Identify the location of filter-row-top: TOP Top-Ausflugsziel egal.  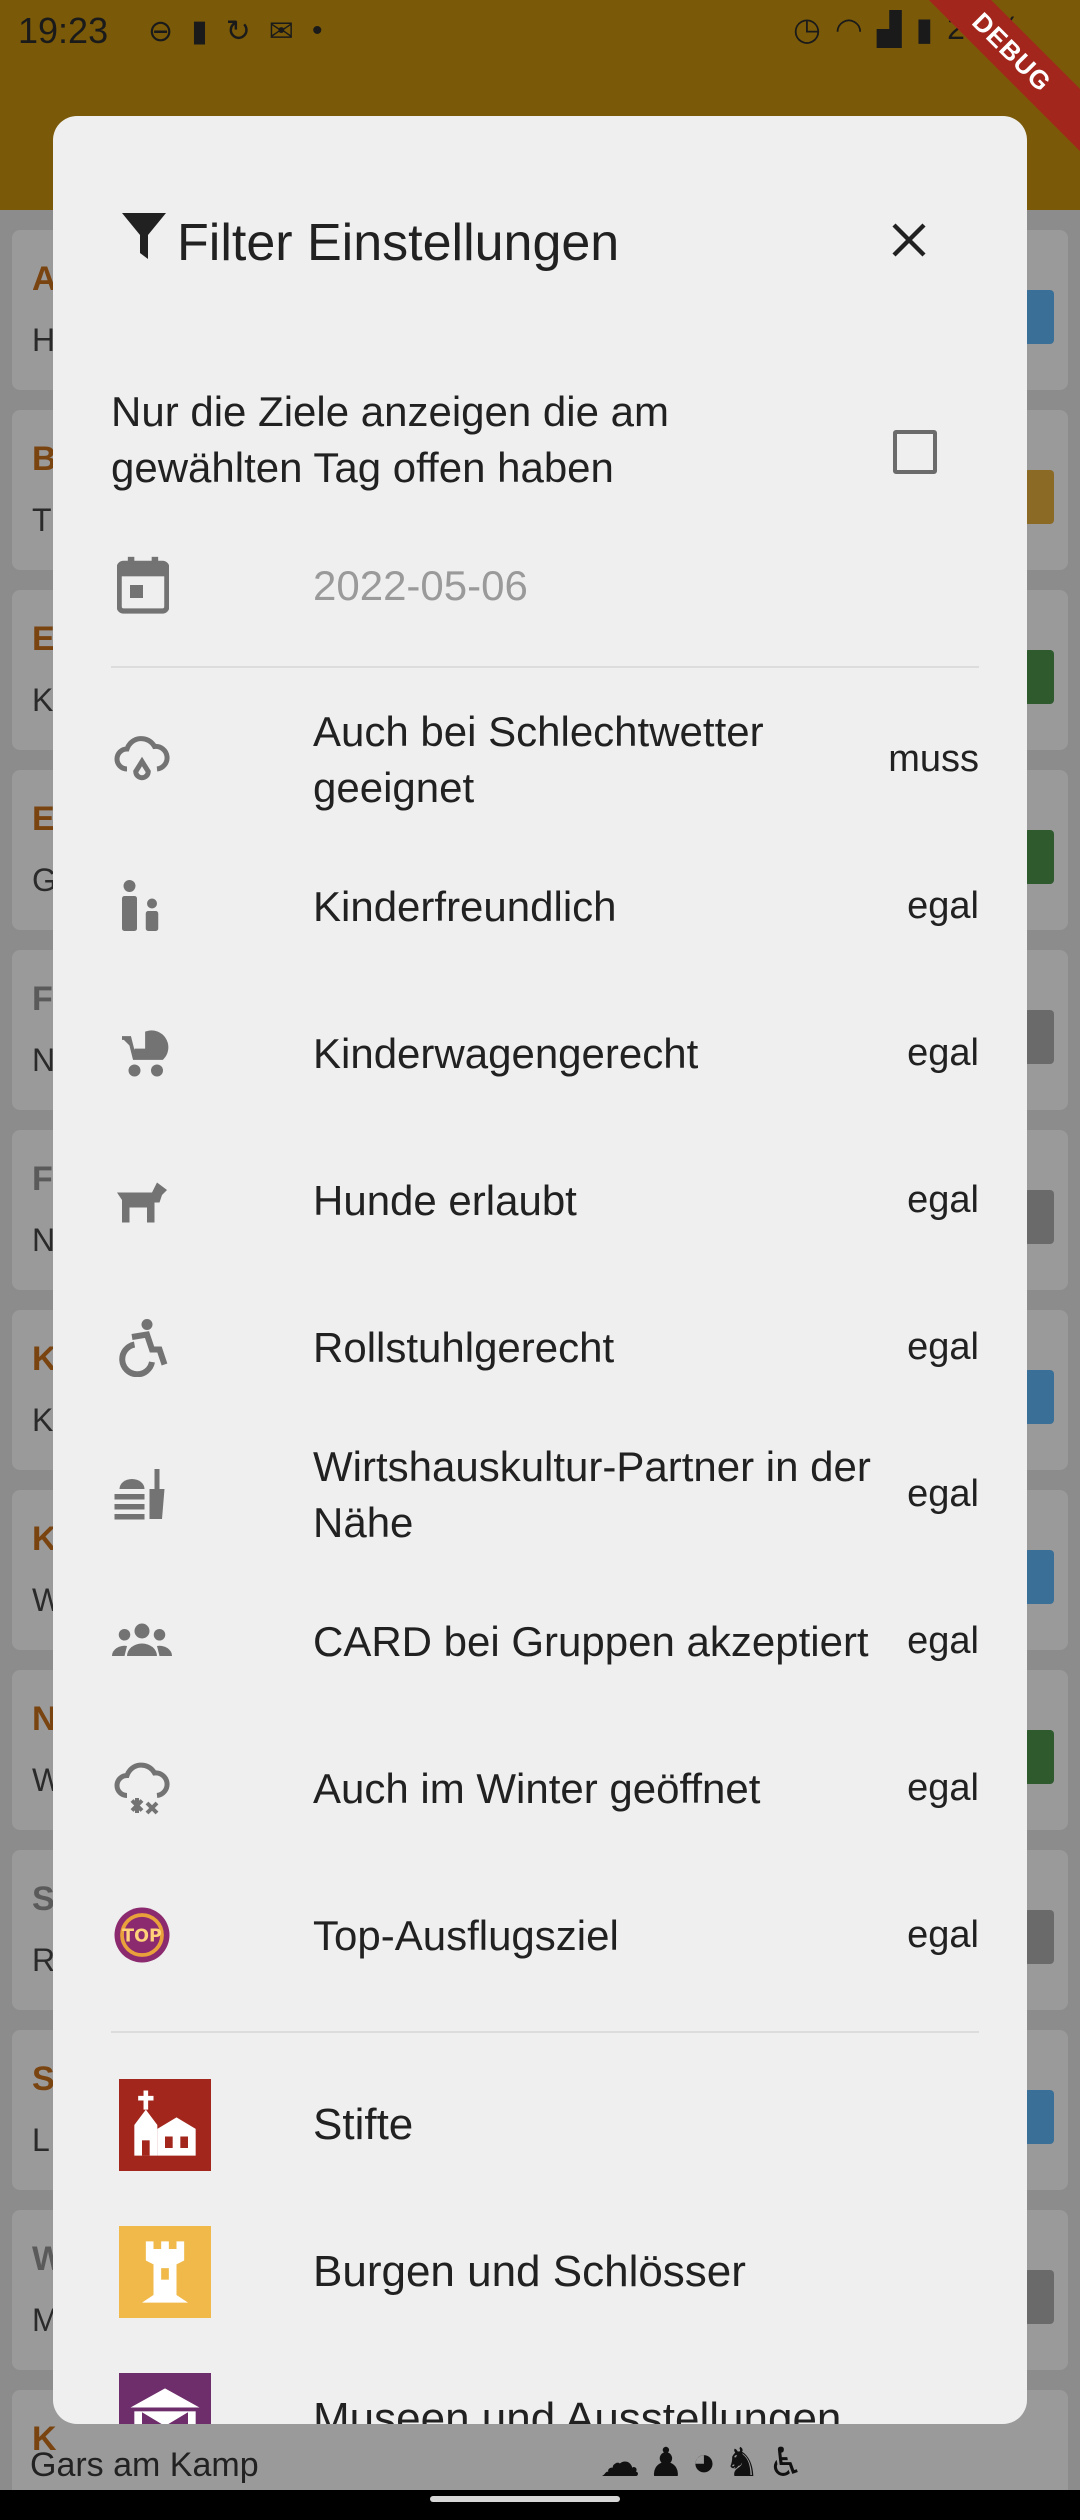
(545, 1935).